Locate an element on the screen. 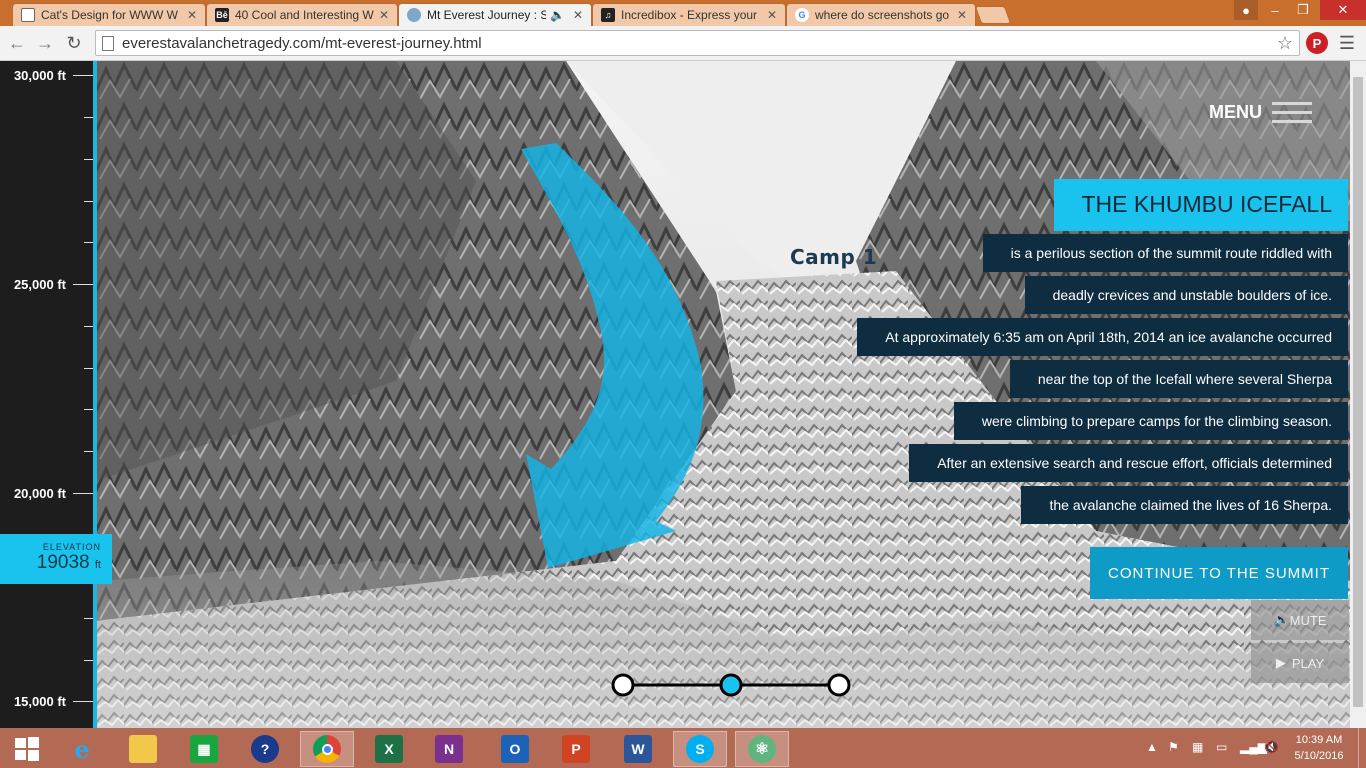 The height and width of the screenshot is (768, 1366). timeline is located at coordinates (731, 685).